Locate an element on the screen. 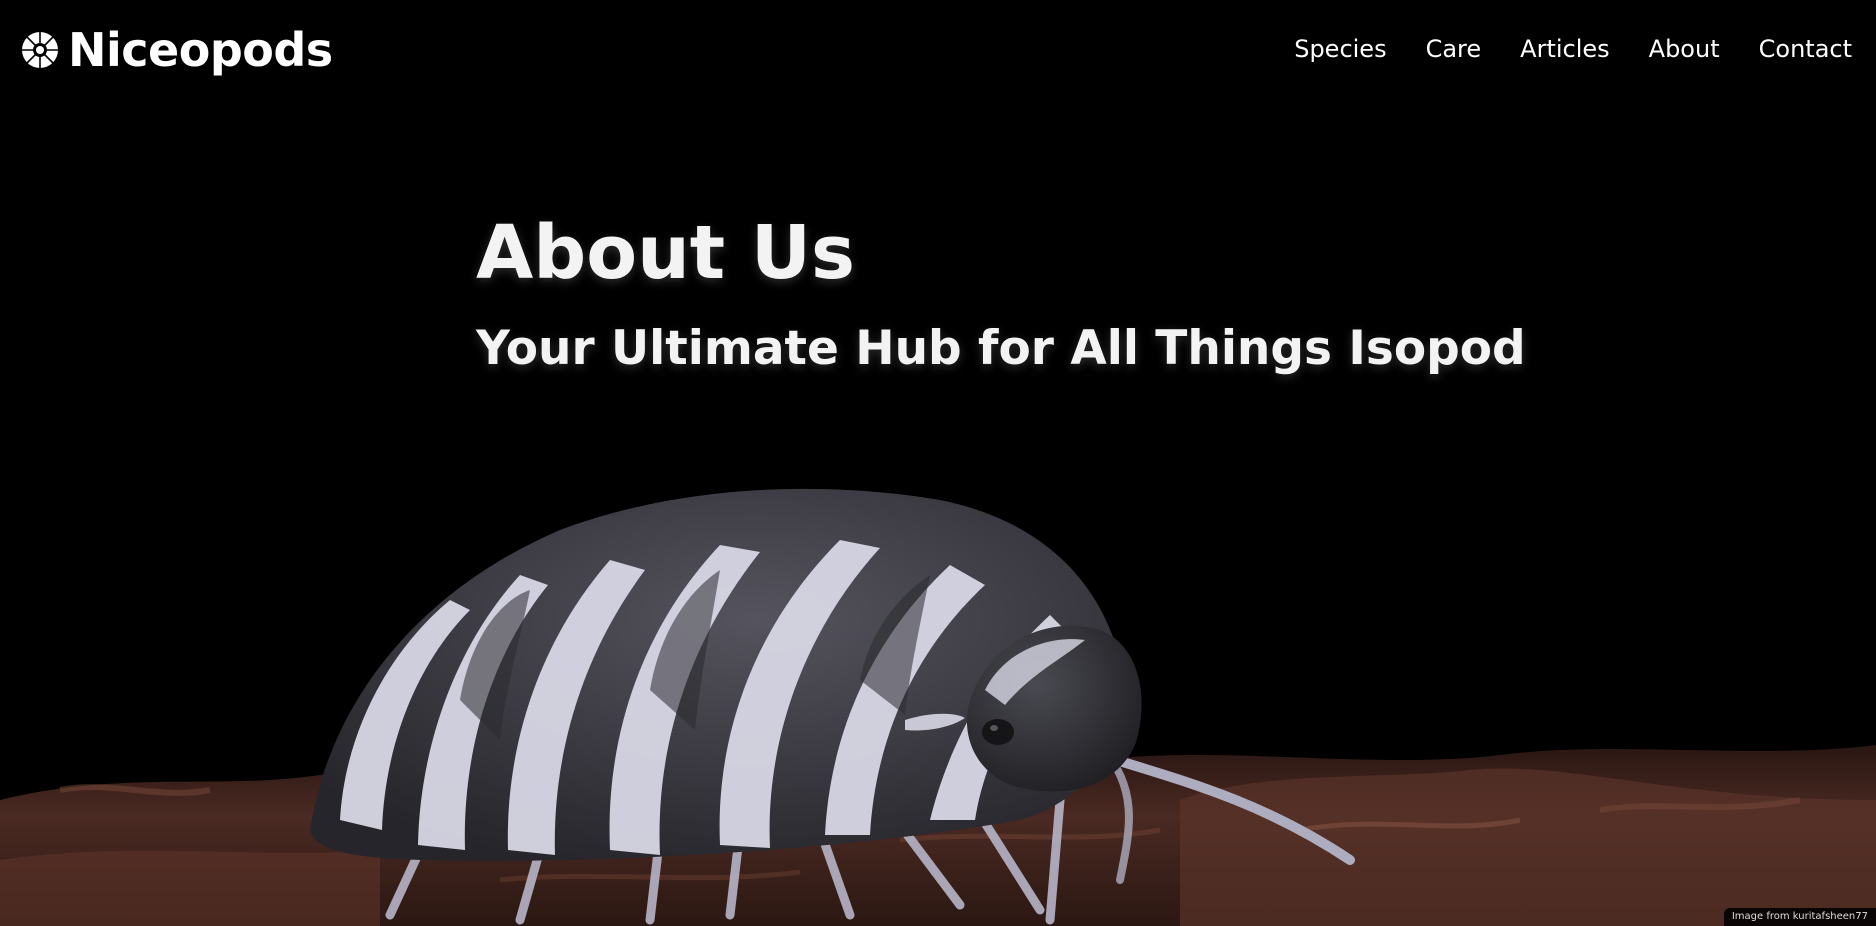  page-title: About Us is located at coordinates (666, 253).